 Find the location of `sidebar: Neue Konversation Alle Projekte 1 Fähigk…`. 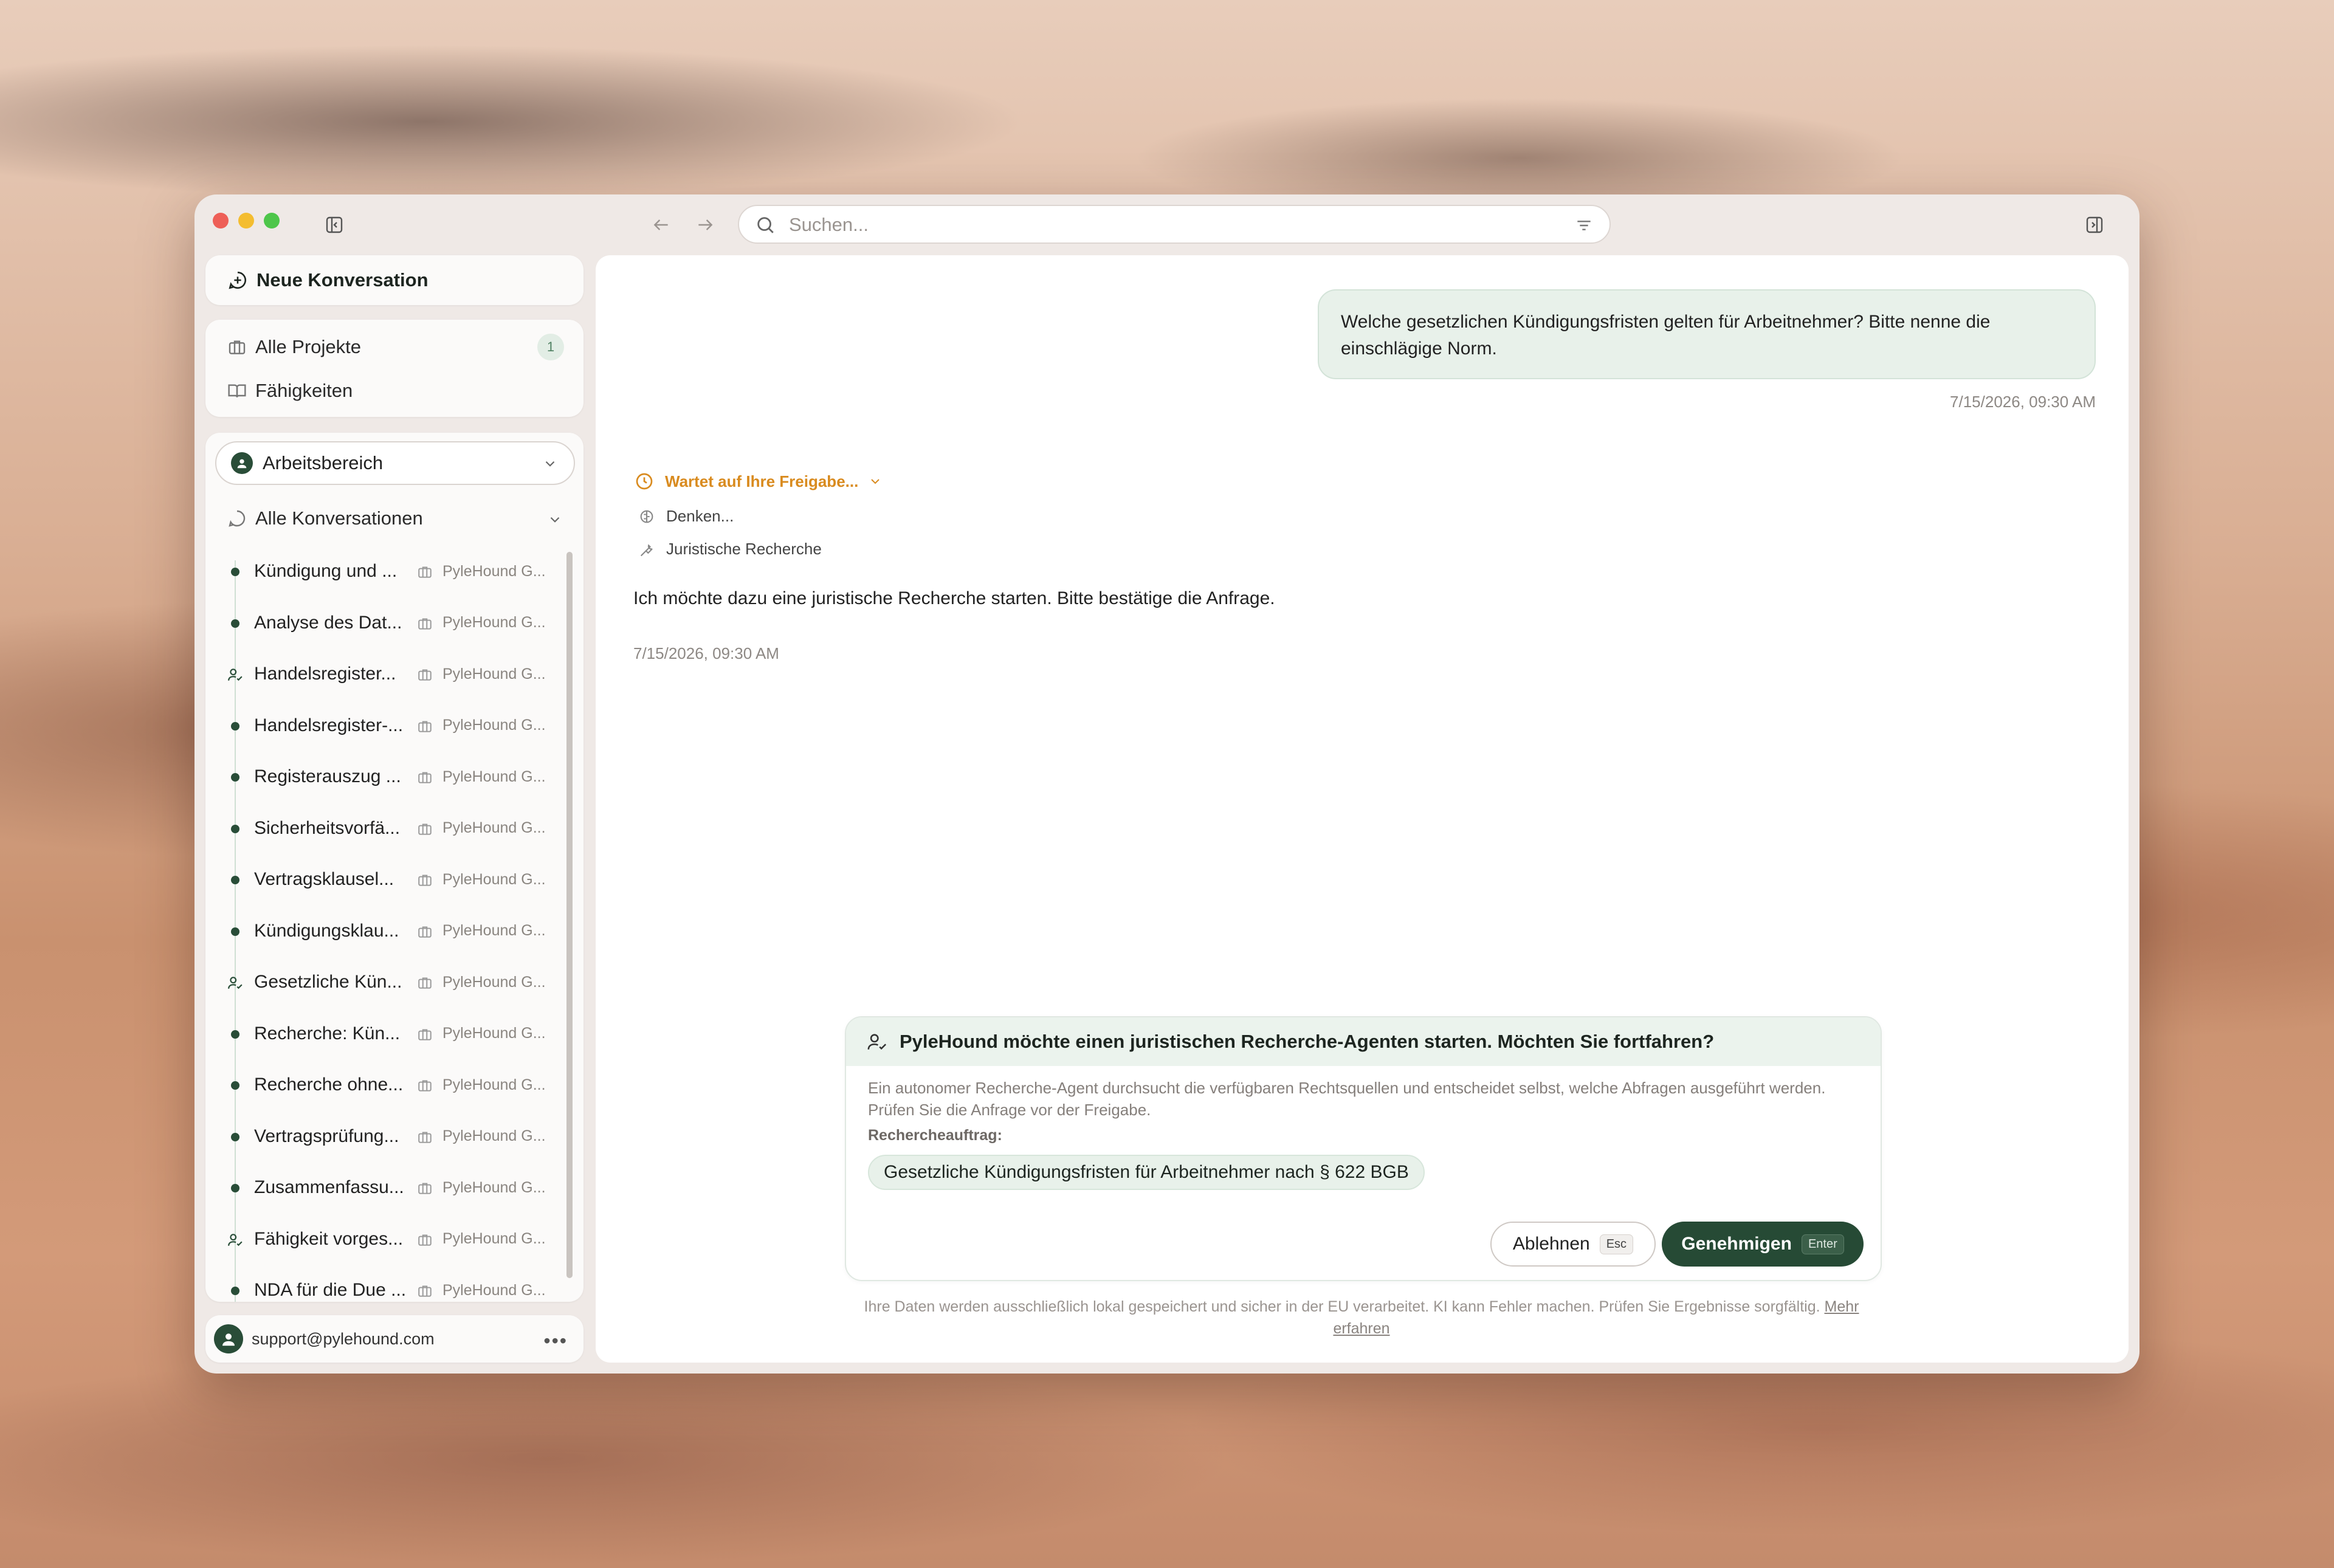

sidebar: Neue Konversation Alle Projekte 1 Fähigk… is located at coordinates (394, 809).